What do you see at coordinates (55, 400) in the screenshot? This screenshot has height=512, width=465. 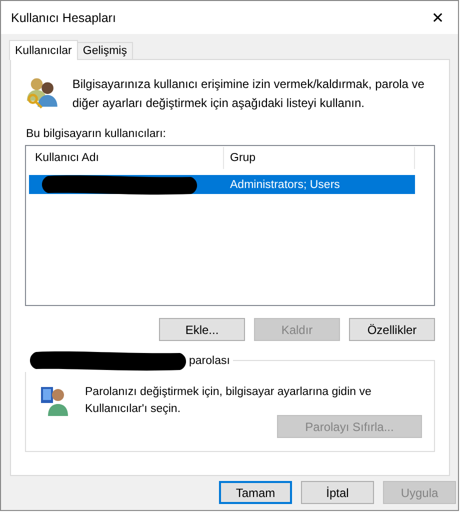 I see `user-computer-icon` at bounding box center [55, 400].